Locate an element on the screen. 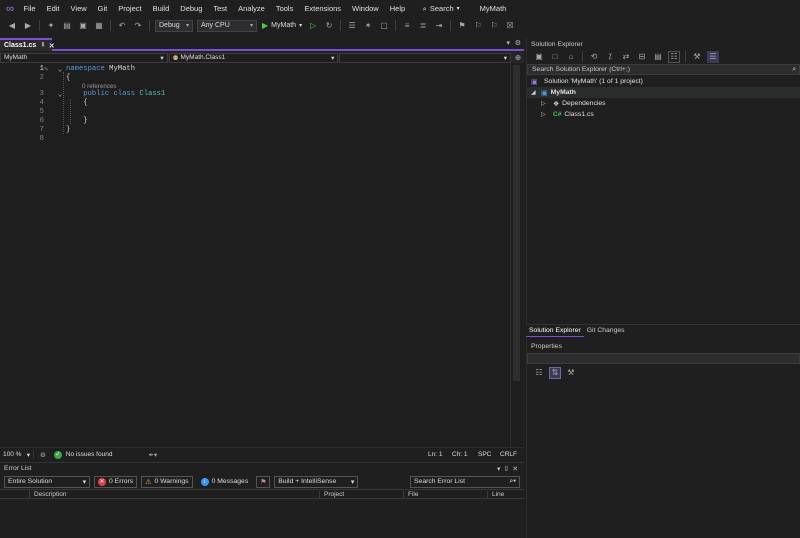 Image resolution: width=800 pixels, height=538 pixels. error-search-input: Search Error List ⌕▾ is located at coordinates (465, 481).